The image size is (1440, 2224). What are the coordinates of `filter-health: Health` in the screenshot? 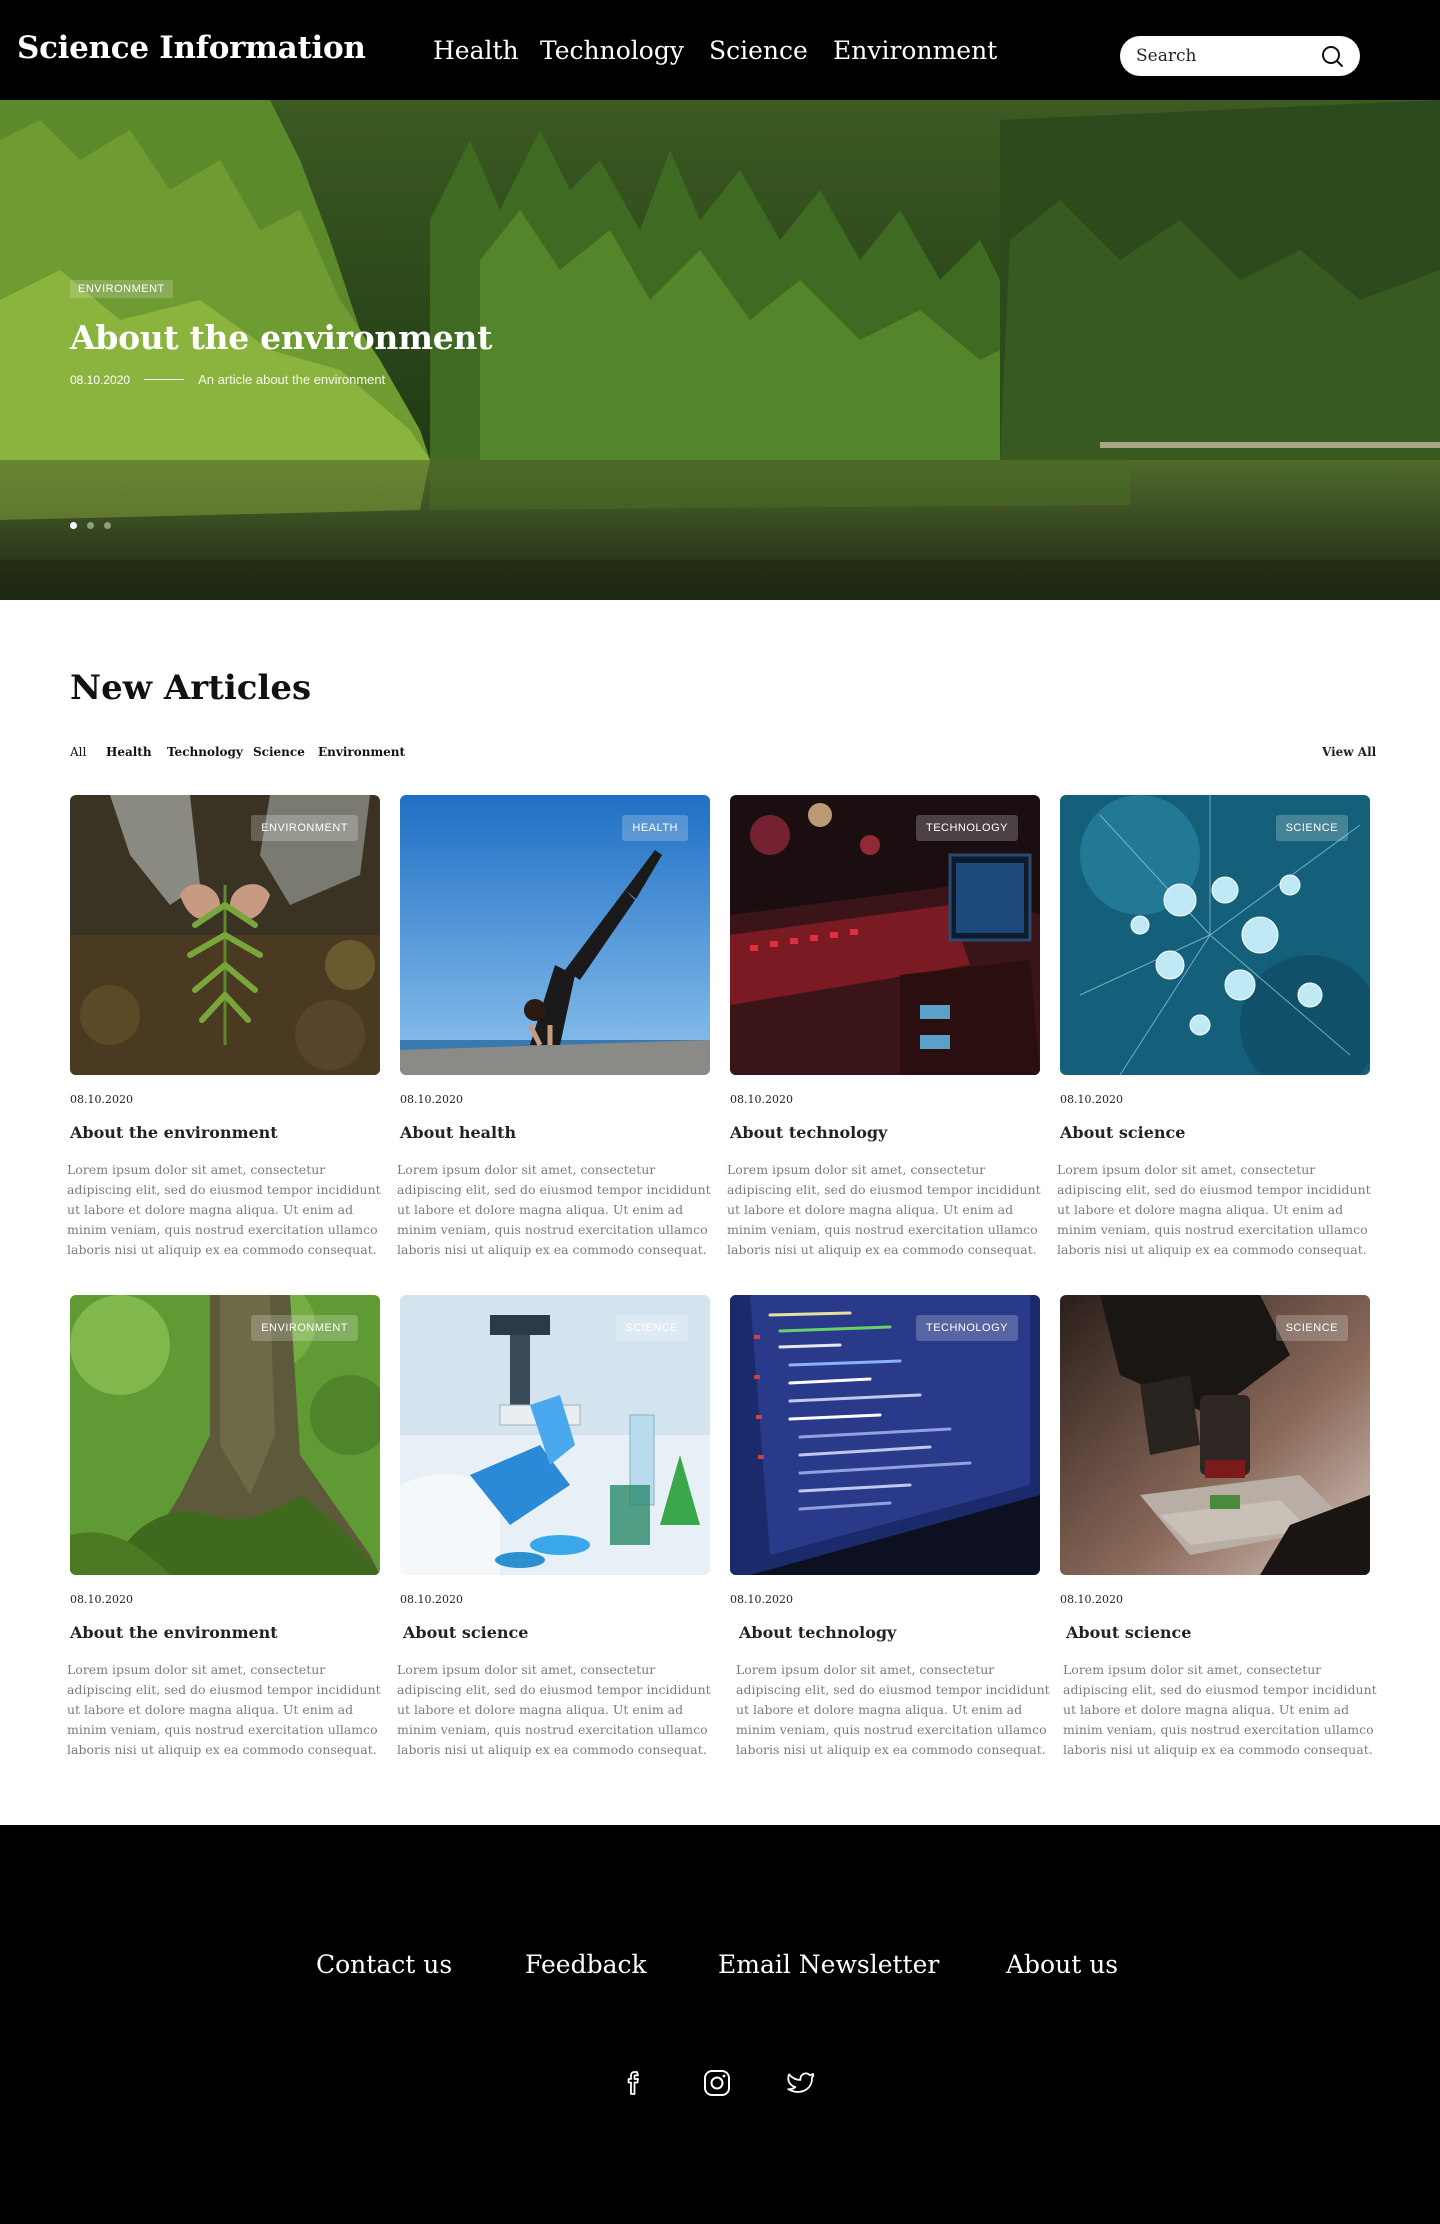 It's located at (129, 752).